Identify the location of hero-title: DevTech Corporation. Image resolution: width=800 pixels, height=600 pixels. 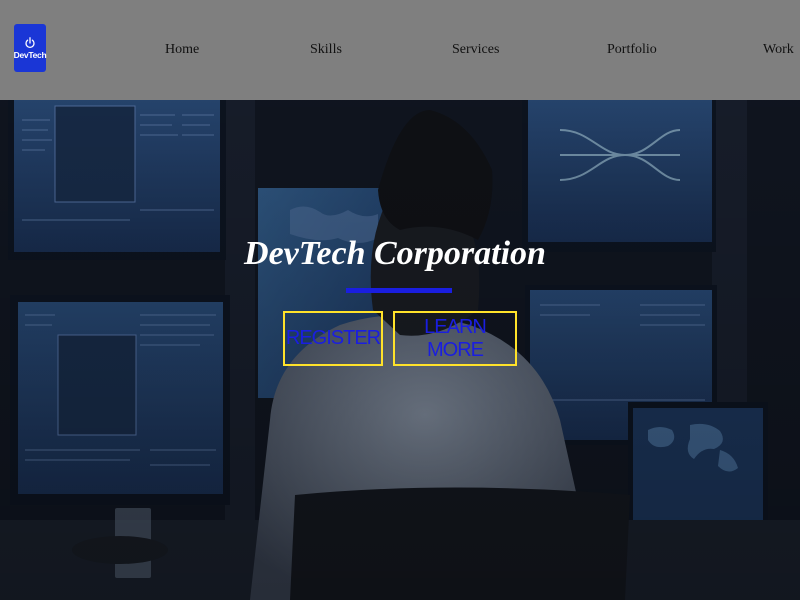
(395, 253).